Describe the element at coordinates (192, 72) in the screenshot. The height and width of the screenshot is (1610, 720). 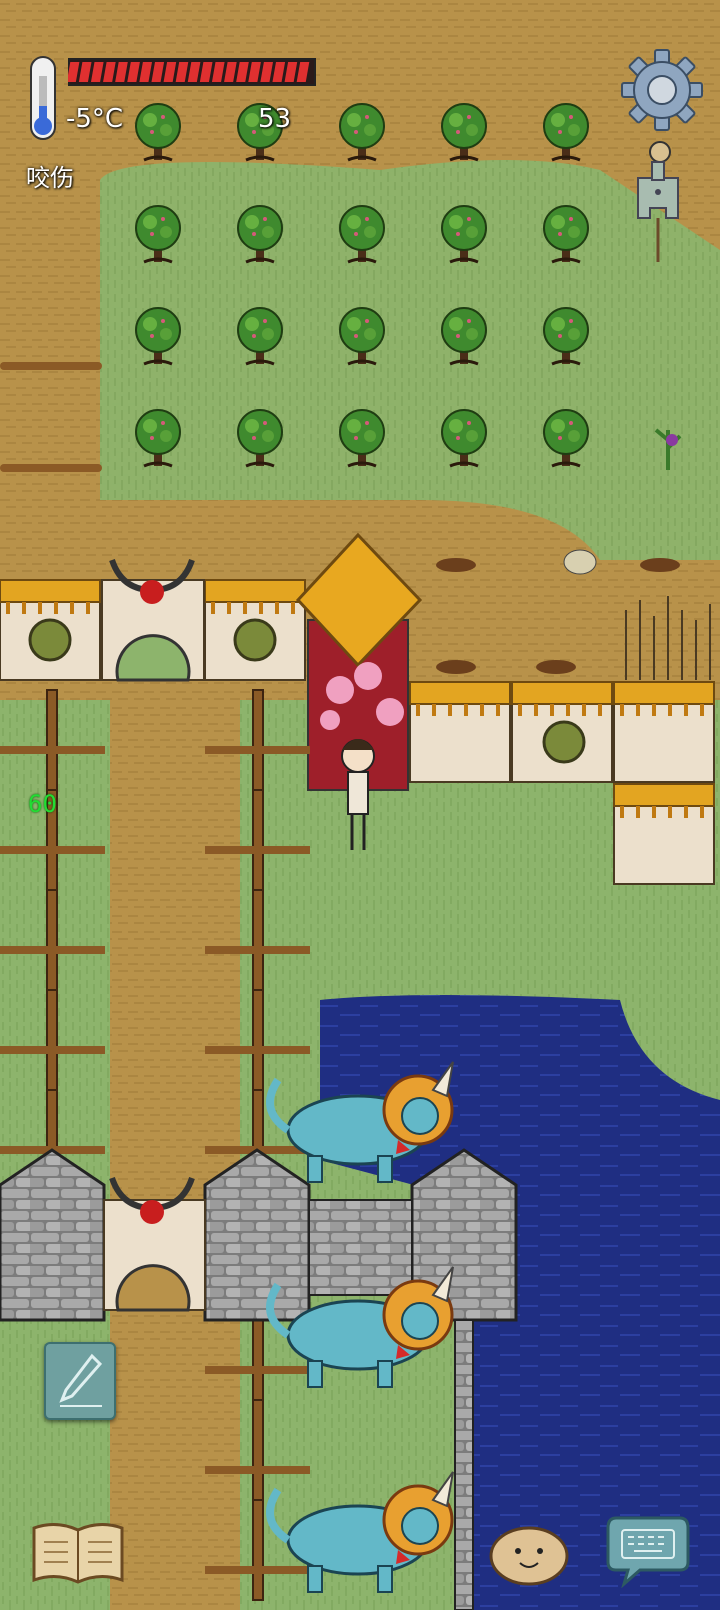
I see `health-bar` at that location.